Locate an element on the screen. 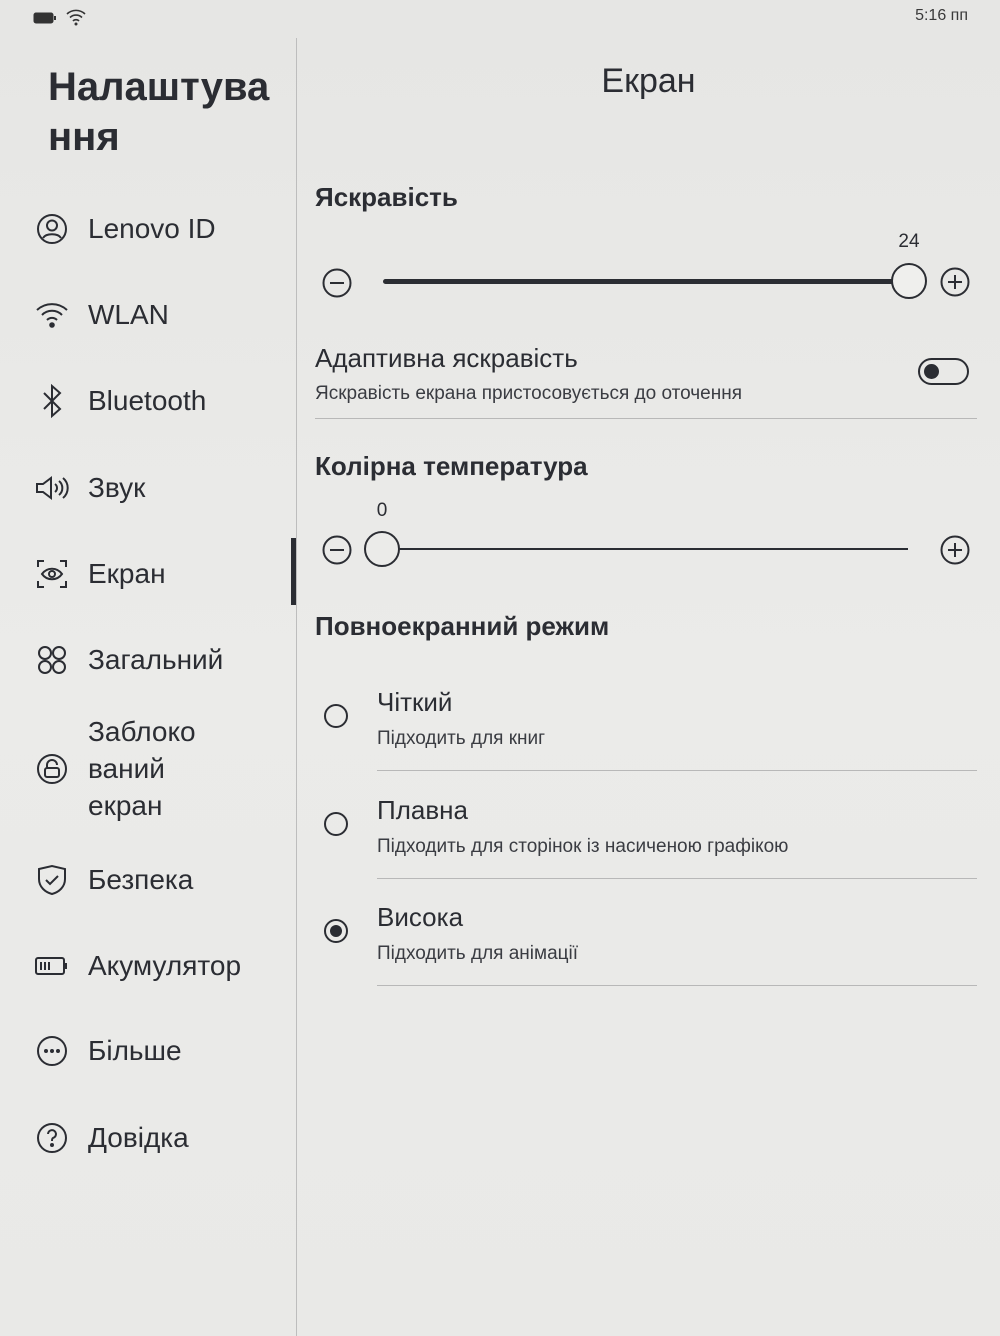  bluetooth-icon is located at coordinates (52, 401).